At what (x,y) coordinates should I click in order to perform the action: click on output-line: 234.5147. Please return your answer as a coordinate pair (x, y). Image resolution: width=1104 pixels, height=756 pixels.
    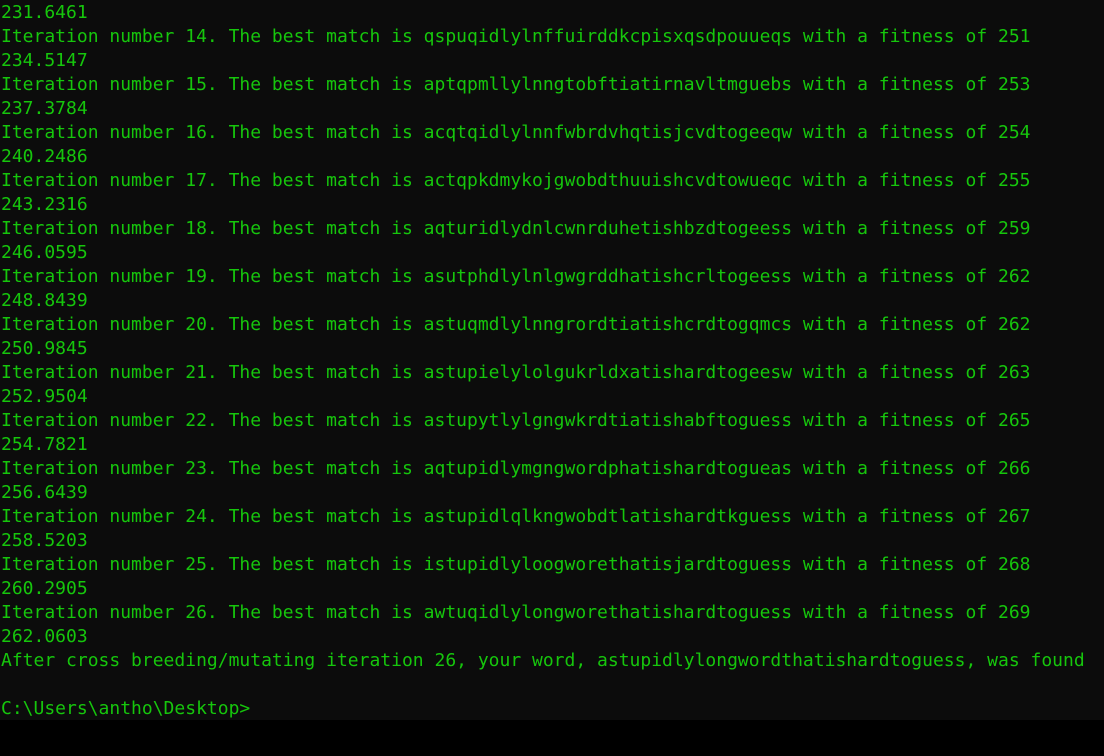
    Looking at the image, I should click on (44, 60).